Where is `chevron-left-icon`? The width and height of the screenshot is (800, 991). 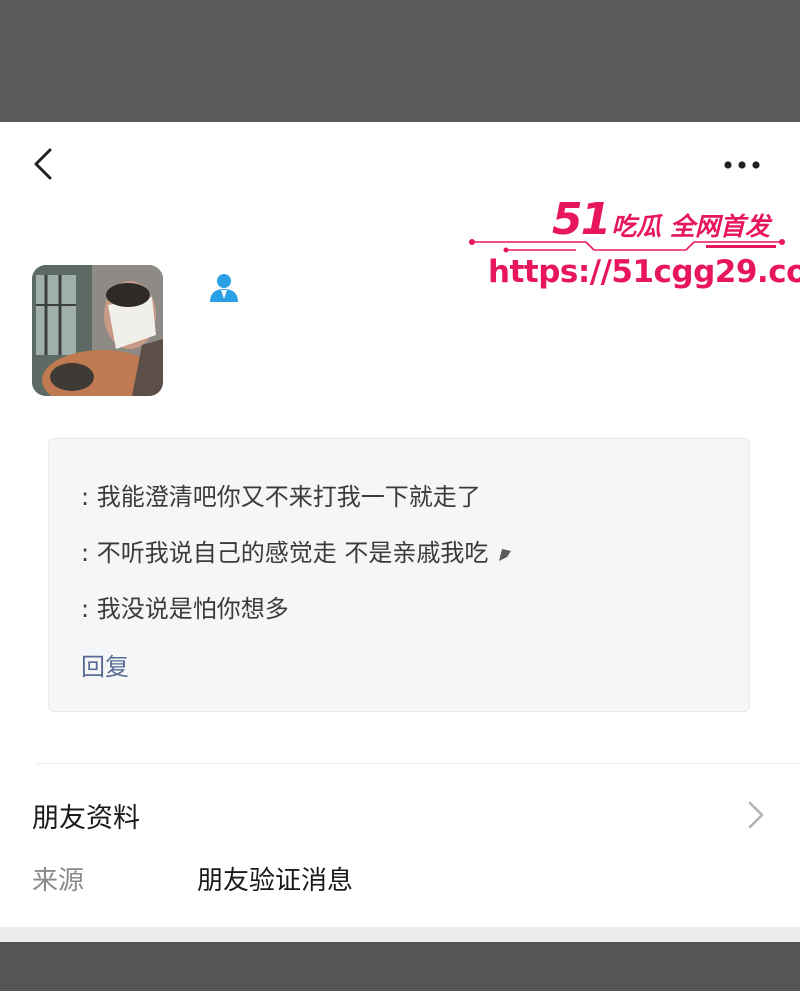
chevron-left-icon is located at coordinates (43, 164).